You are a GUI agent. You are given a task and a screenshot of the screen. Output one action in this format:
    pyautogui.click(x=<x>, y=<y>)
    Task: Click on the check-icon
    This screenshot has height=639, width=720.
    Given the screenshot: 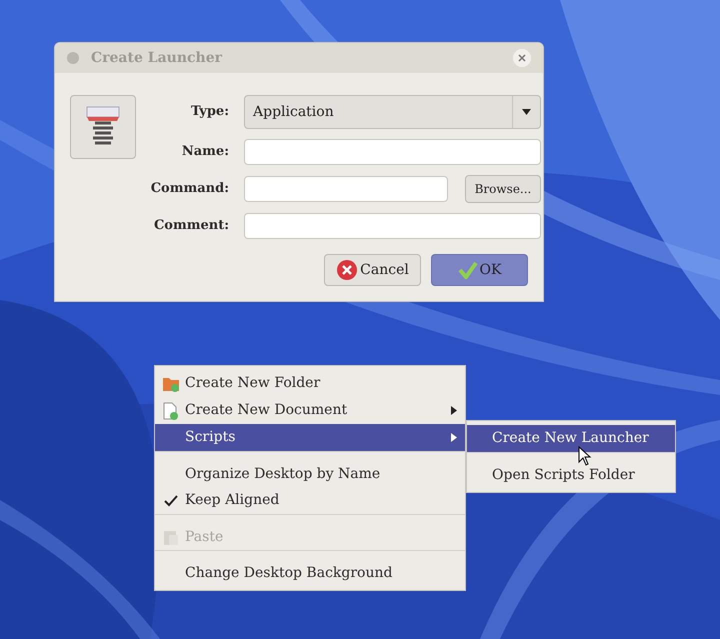 What is the action you would take?
    pyautogui.click(x=171, y=500)
    